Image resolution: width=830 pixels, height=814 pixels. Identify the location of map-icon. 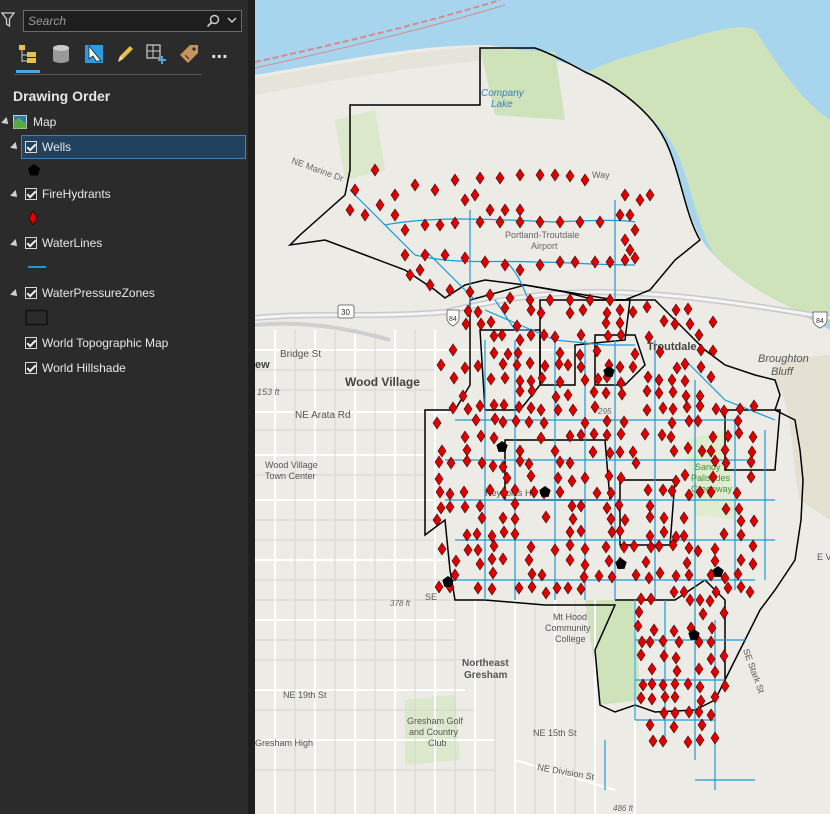
(20, 122).